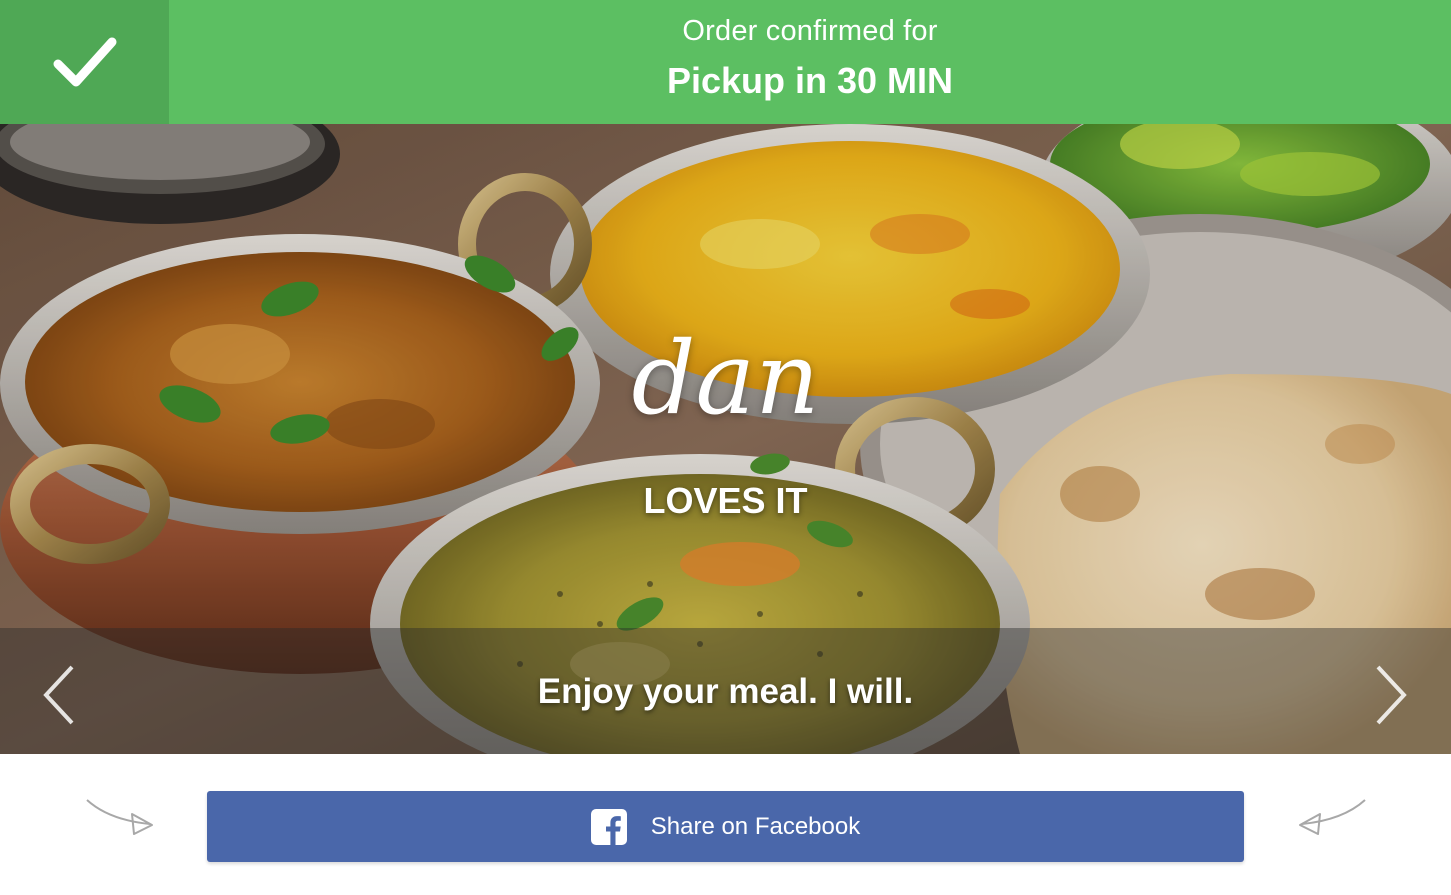 The width and height of the screenshot is (1451, 895). What do you see at coordinates (810, 80) in the screenshot?
I see `pickup-time: Pickup in 30 MIN` at bounding box center [810, 80].